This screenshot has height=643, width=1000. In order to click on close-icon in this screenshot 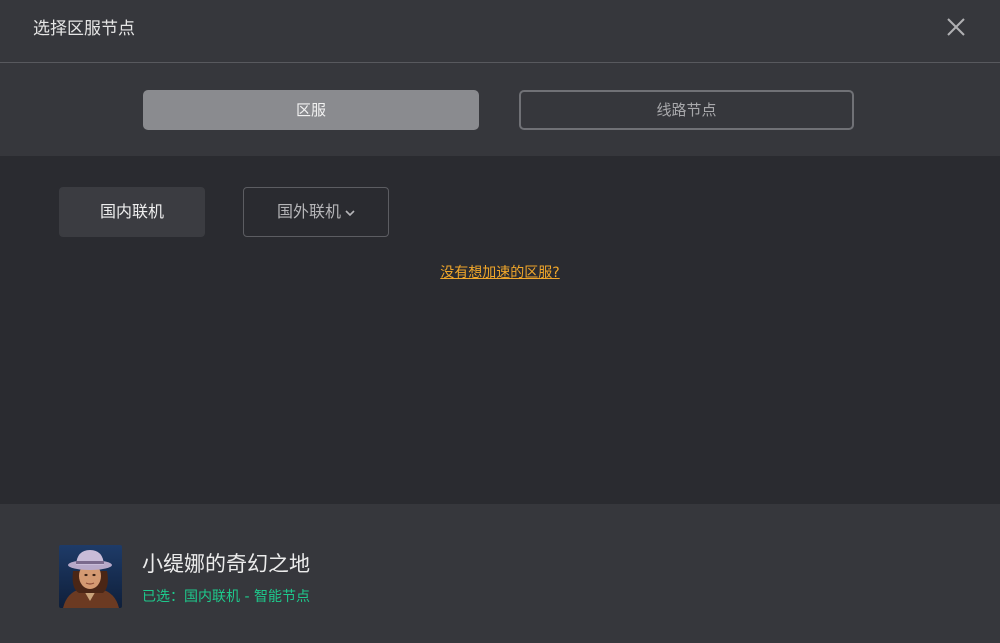, I will do `click(956, 27)`.